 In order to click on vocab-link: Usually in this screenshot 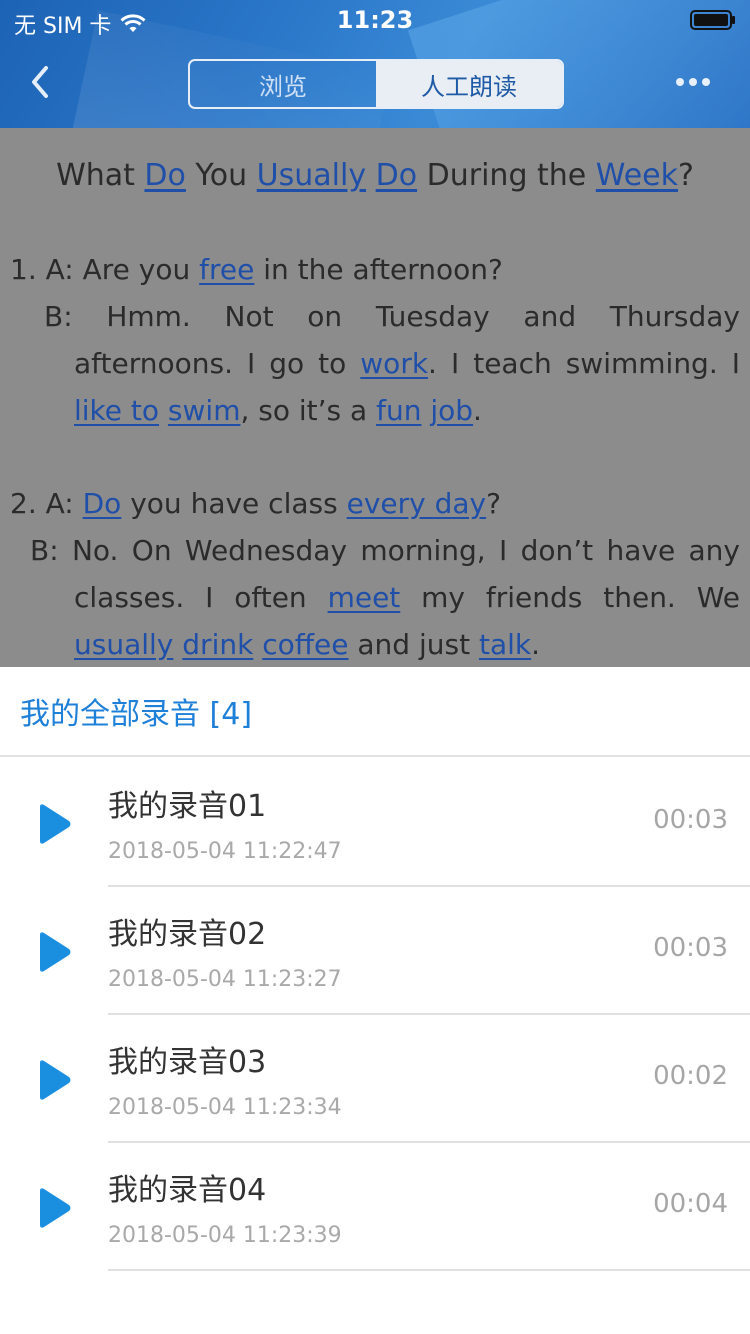, I will do `click(311, 175)`.